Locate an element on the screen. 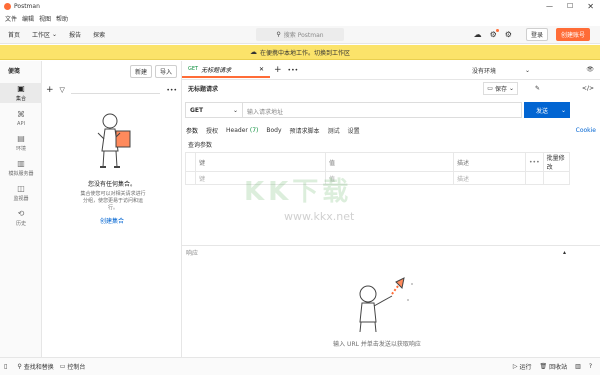 The height and width of the screenshot is (375, 600). rail-item-history: ⟲ 历史 is located at coordinates (21, 218).